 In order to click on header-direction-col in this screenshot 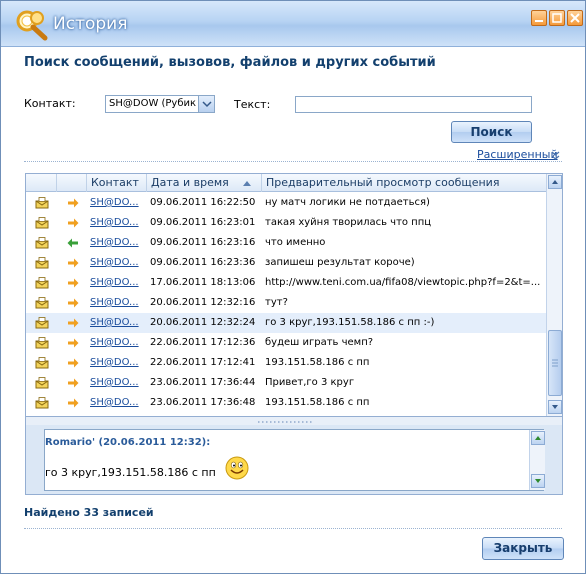, I will do `click(71, 183)`.